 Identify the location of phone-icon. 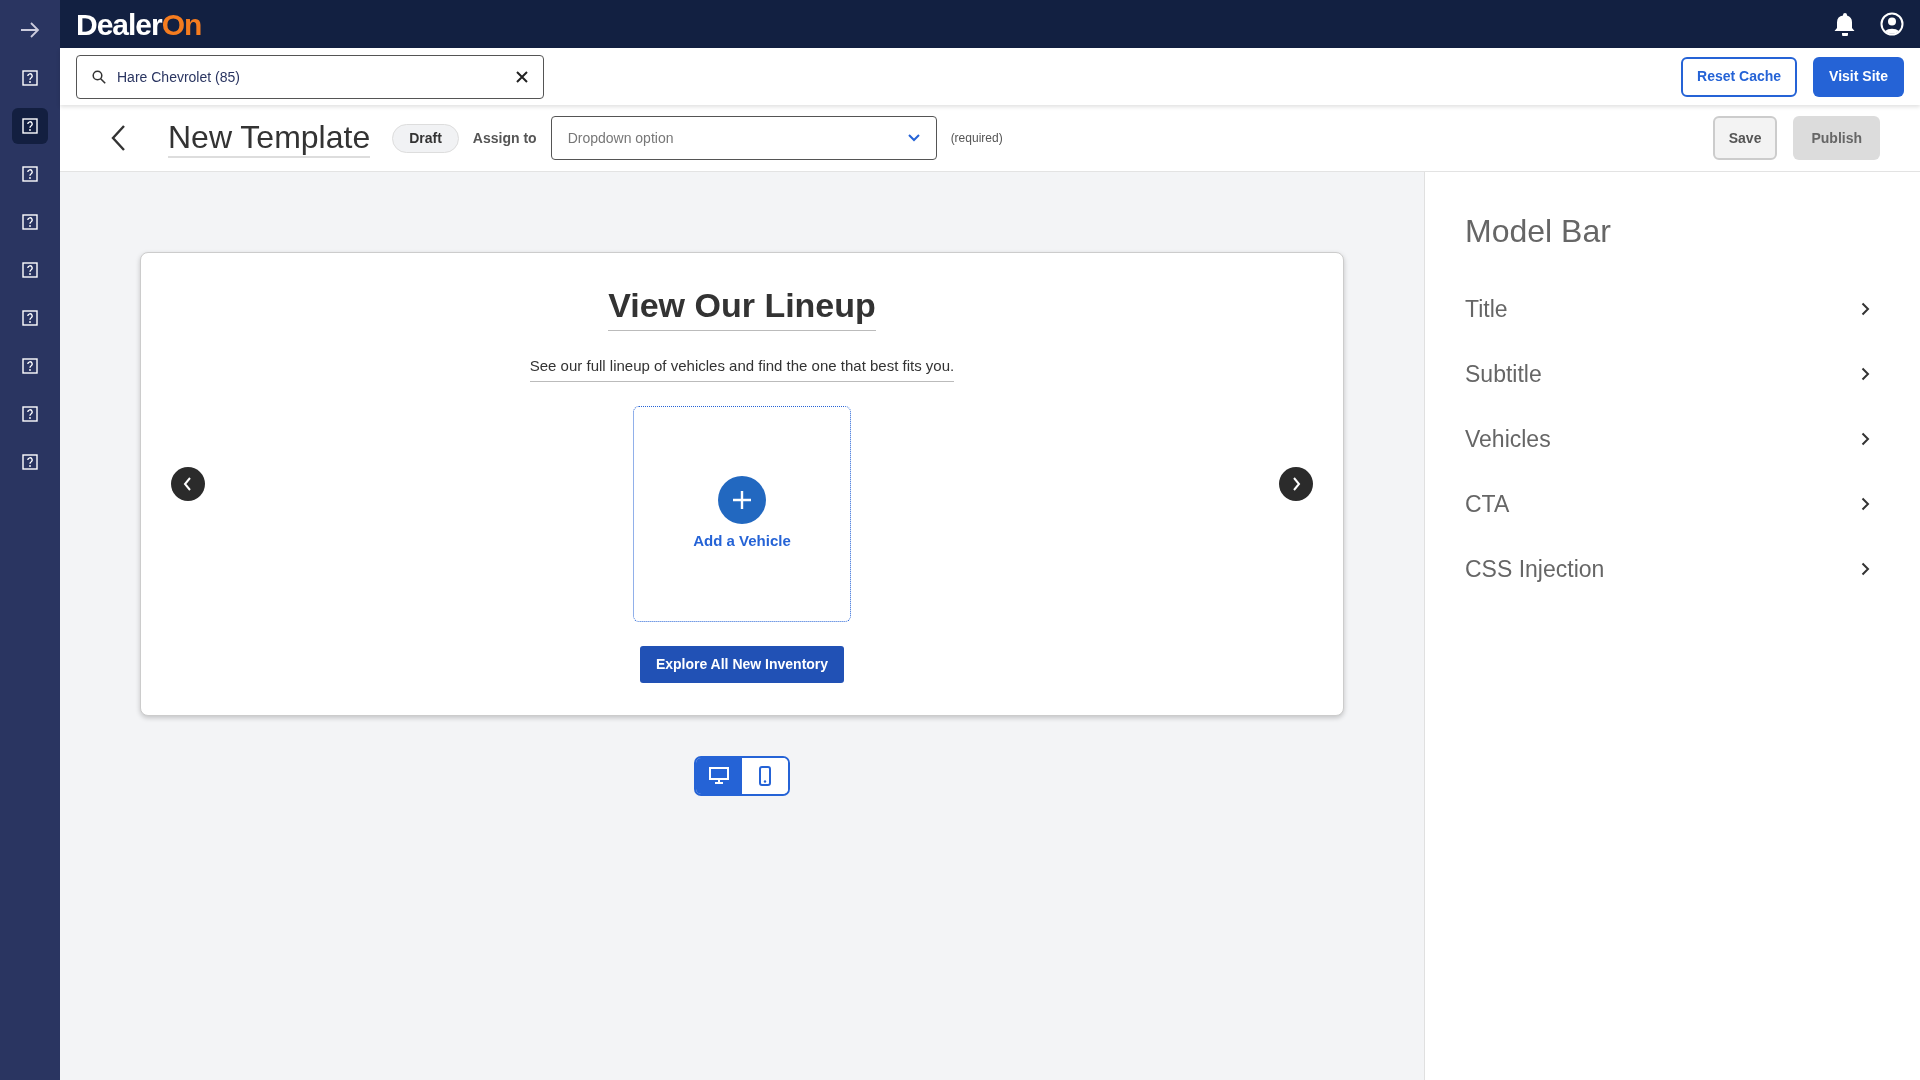
(765, 776).